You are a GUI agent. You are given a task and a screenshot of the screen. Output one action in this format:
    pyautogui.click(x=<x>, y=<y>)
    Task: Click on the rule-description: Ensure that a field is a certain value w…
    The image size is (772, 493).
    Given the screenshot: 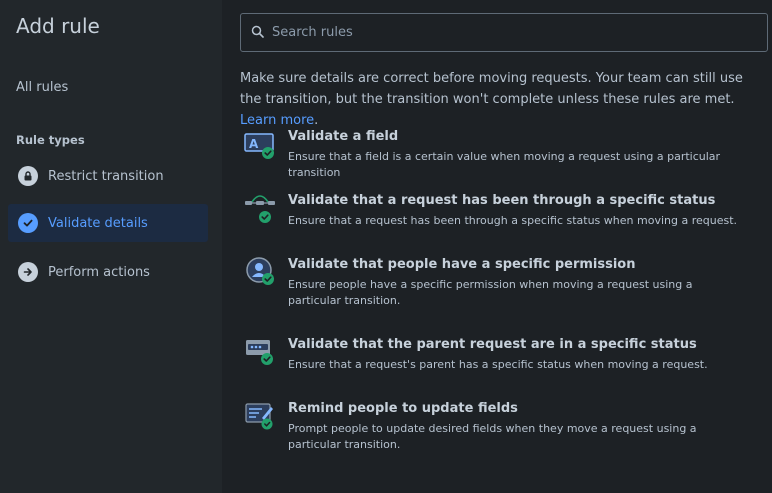 What is the action you would take?
    pyautogui.click(x=504, y=164)
    